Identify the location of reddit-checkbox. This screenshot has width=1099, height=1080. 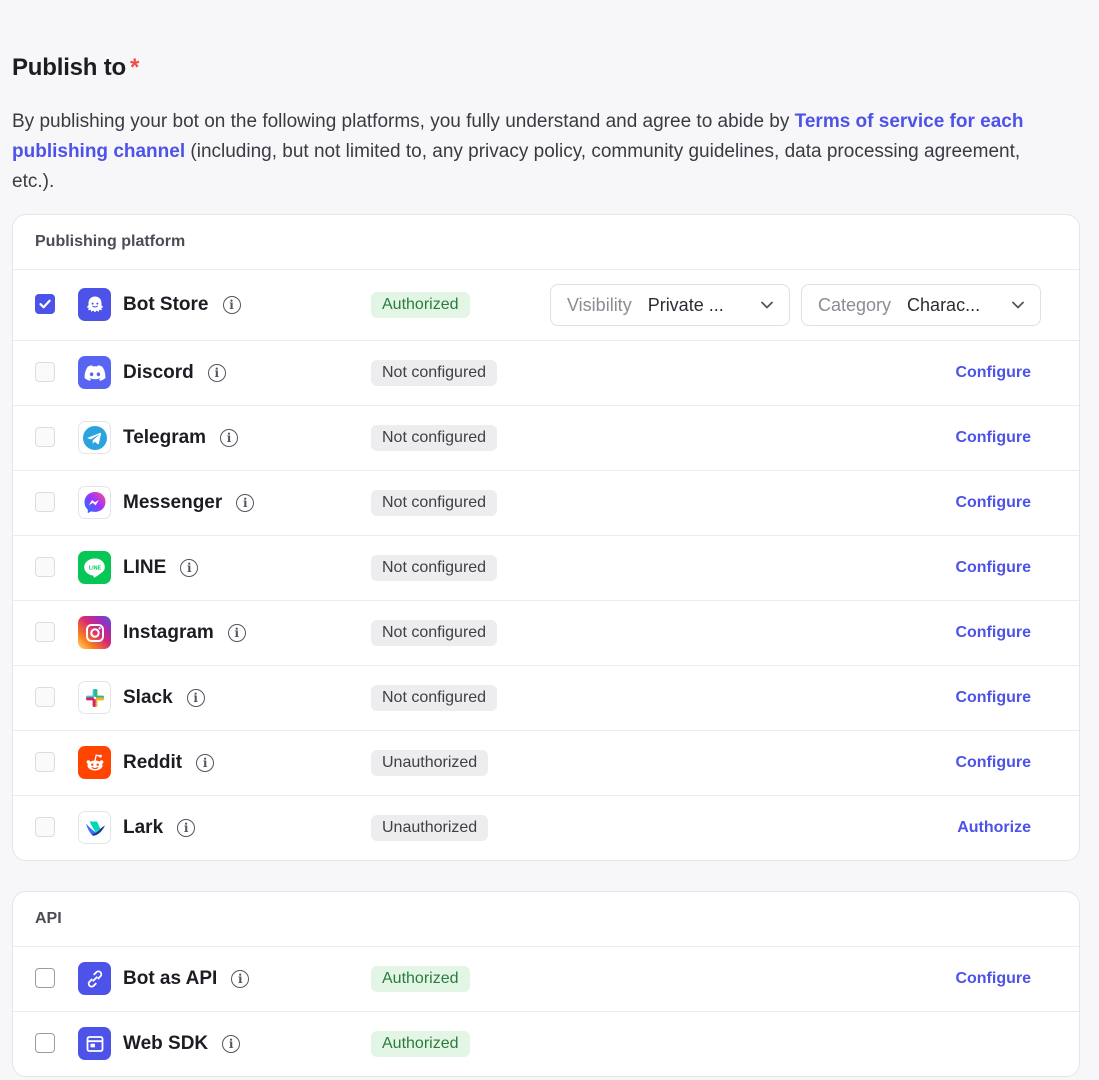
(45, 762).